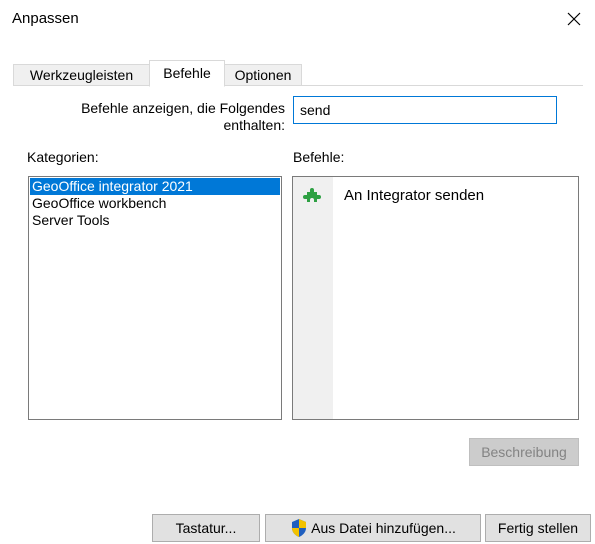 This screenshot has width=595, height=544. I want to click on uac-shield-icon, so click(299, 528).